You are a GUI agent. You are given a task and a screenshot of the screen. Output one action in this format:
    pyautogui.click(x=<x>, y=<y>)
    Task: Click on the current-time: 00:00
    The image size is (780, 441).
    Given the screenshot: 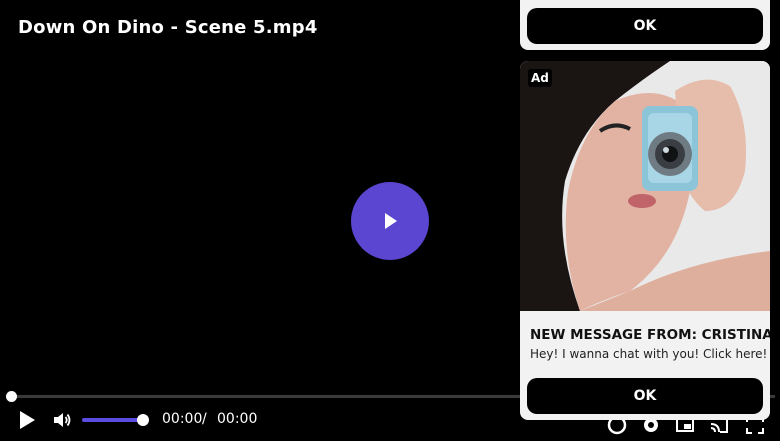 What is the action you would take?
    pyautogui.click(x=182, y=419)
    